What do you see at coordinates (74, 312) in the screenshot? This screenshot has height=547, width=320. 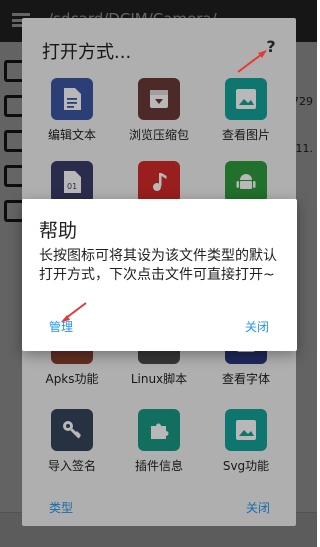 I see `arrow-to-manage-button` at bounding box center [74, 312].